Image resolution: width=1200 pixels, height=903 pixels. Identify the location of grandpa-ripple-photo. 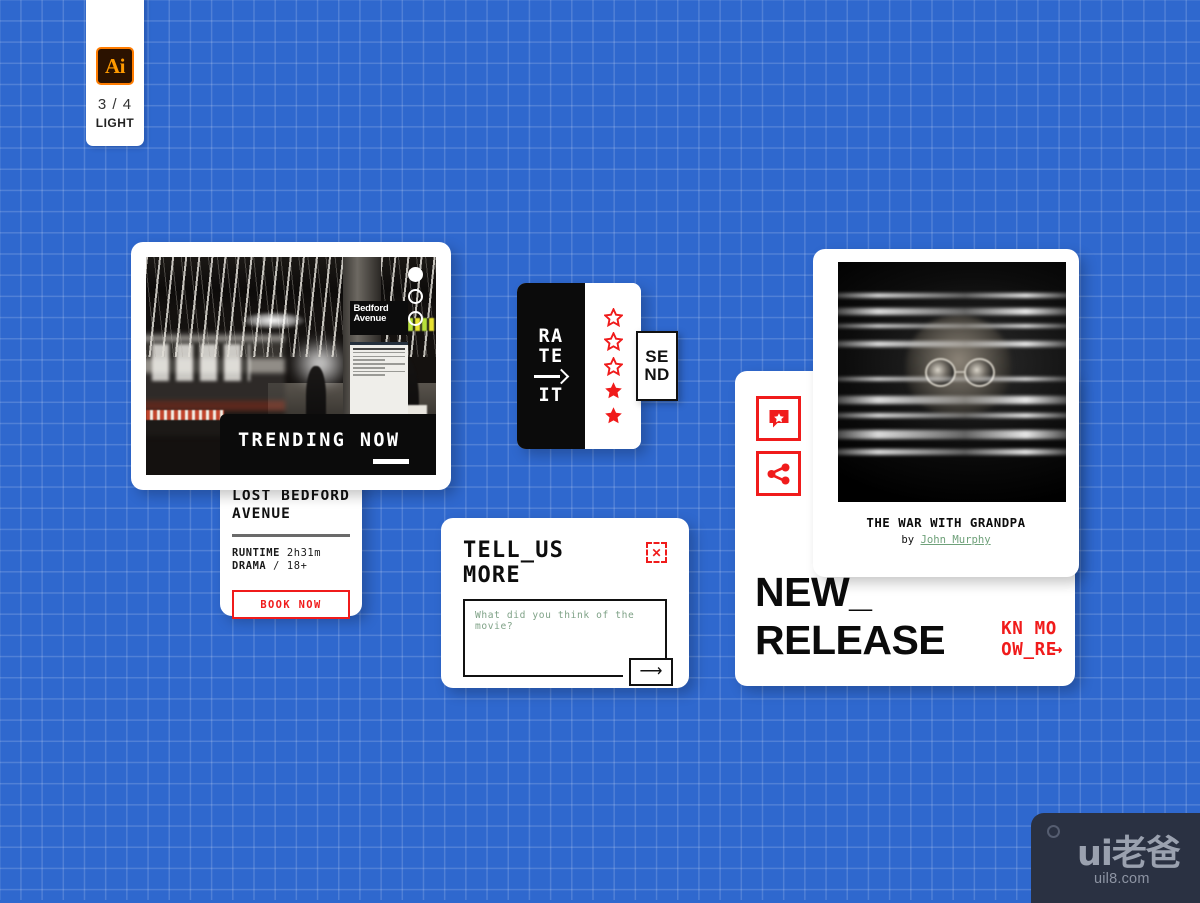
(952, 382).